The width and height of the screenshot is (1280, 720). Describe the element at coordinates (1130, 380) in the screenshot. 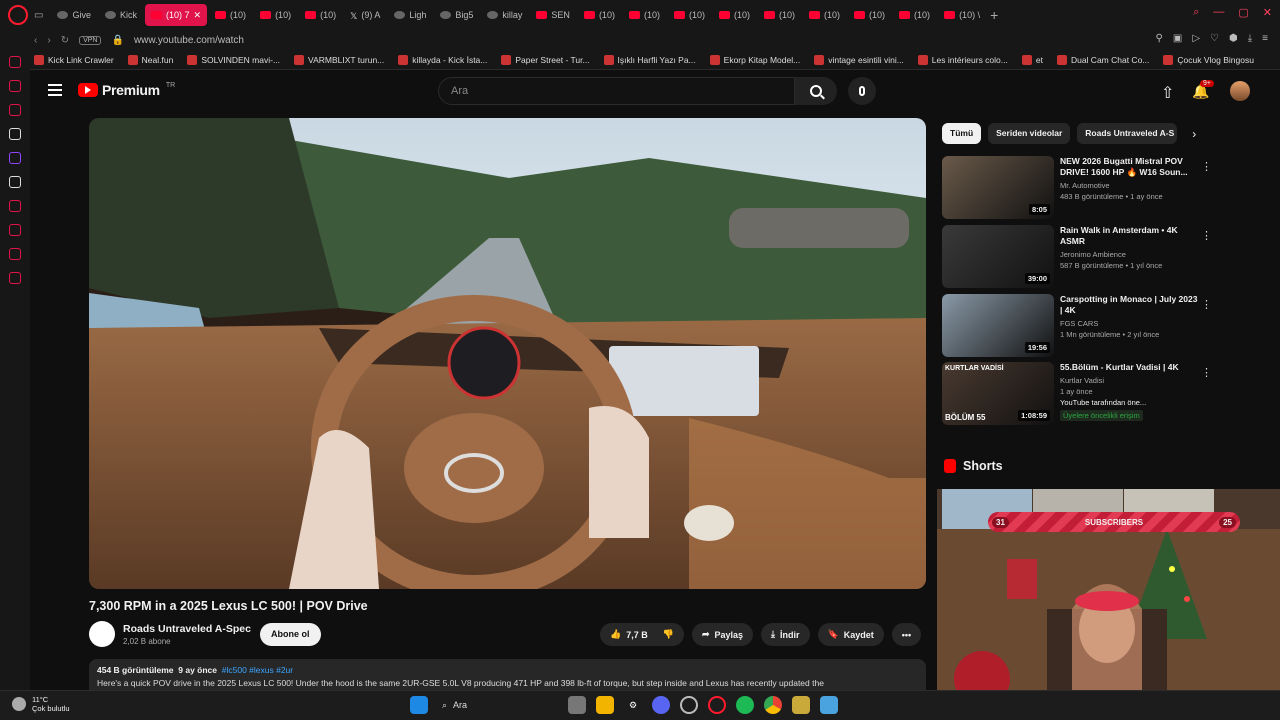

I see `recommendation-channel: Kurtlar Vadisi` at that location.